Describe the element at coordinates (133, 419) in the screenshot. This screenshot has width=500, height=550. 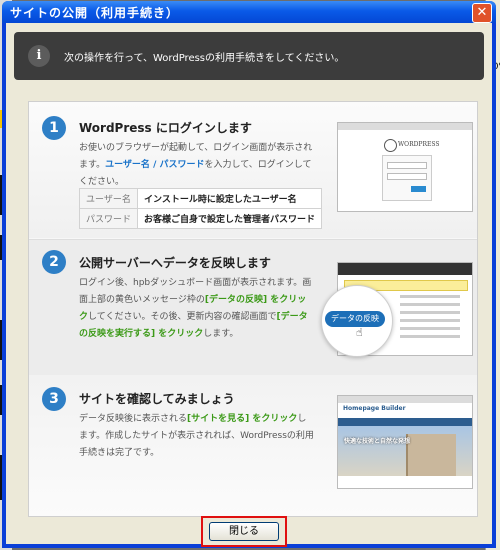
I see `desc-text: データ反映後に表示される` at that location.